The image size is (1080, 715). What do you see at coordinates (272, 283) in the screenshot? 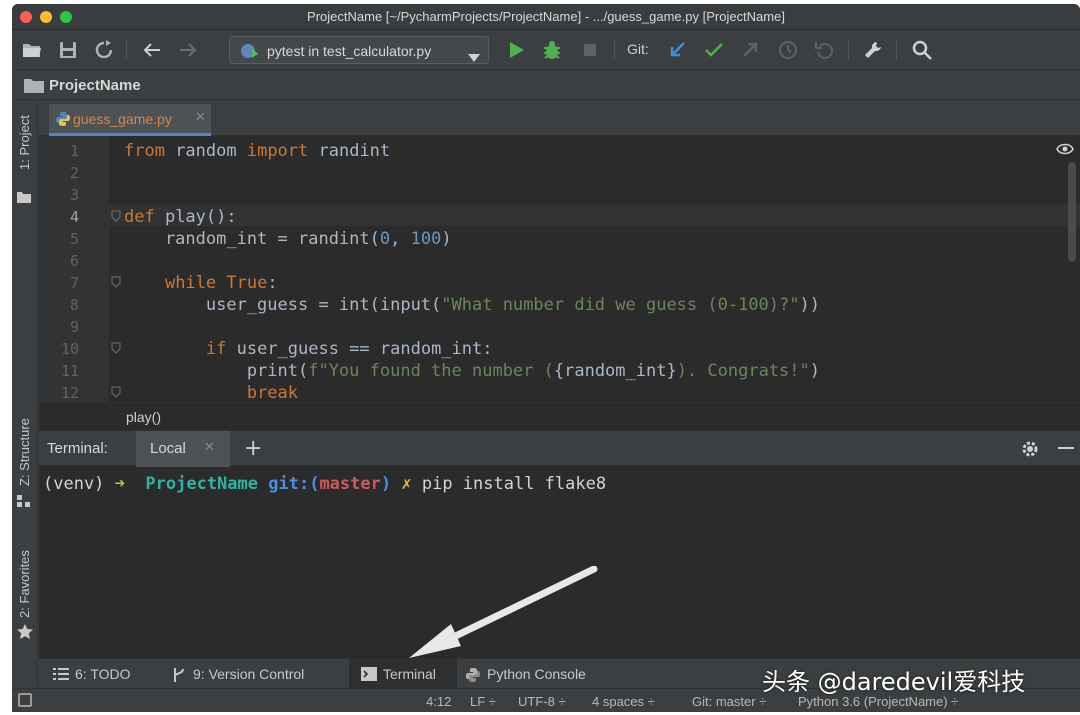
I see `code-token: :` at bounding box center [272, 283].